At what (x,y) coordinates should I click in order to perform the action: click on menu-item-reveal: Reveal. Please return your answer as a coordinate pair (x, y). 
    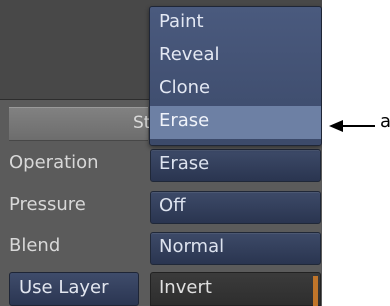
    Looking at the image, I should click on (235, 56).